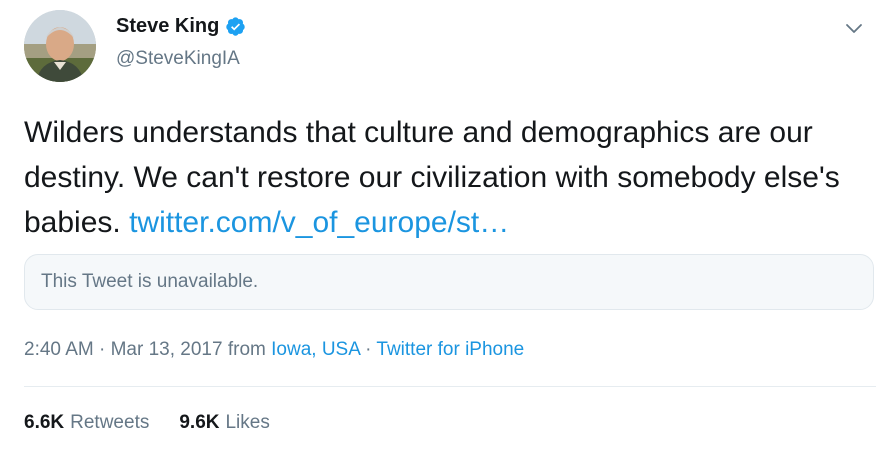 Image resolution: width=884 pixels, height=460 pixels. I want to click on timestamp-time: 2:40 AM, so click(59, 349).